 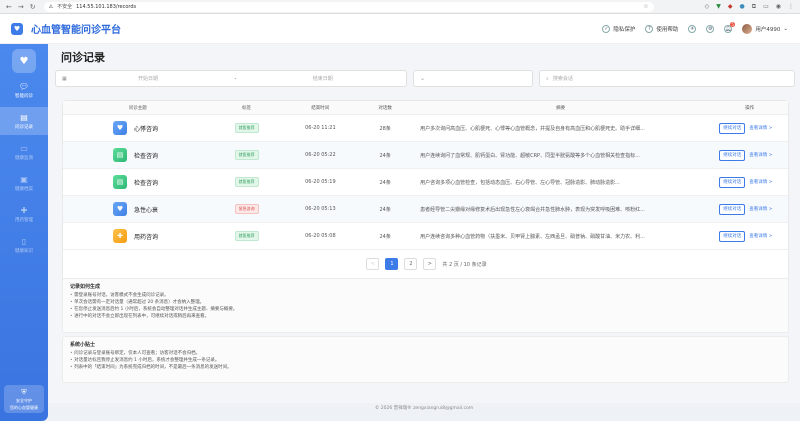 What do you see at coordinates (106, 6) in the screenshot?
I see `url-text: 114.55.101.183/records` at bounding box center [106, 6].